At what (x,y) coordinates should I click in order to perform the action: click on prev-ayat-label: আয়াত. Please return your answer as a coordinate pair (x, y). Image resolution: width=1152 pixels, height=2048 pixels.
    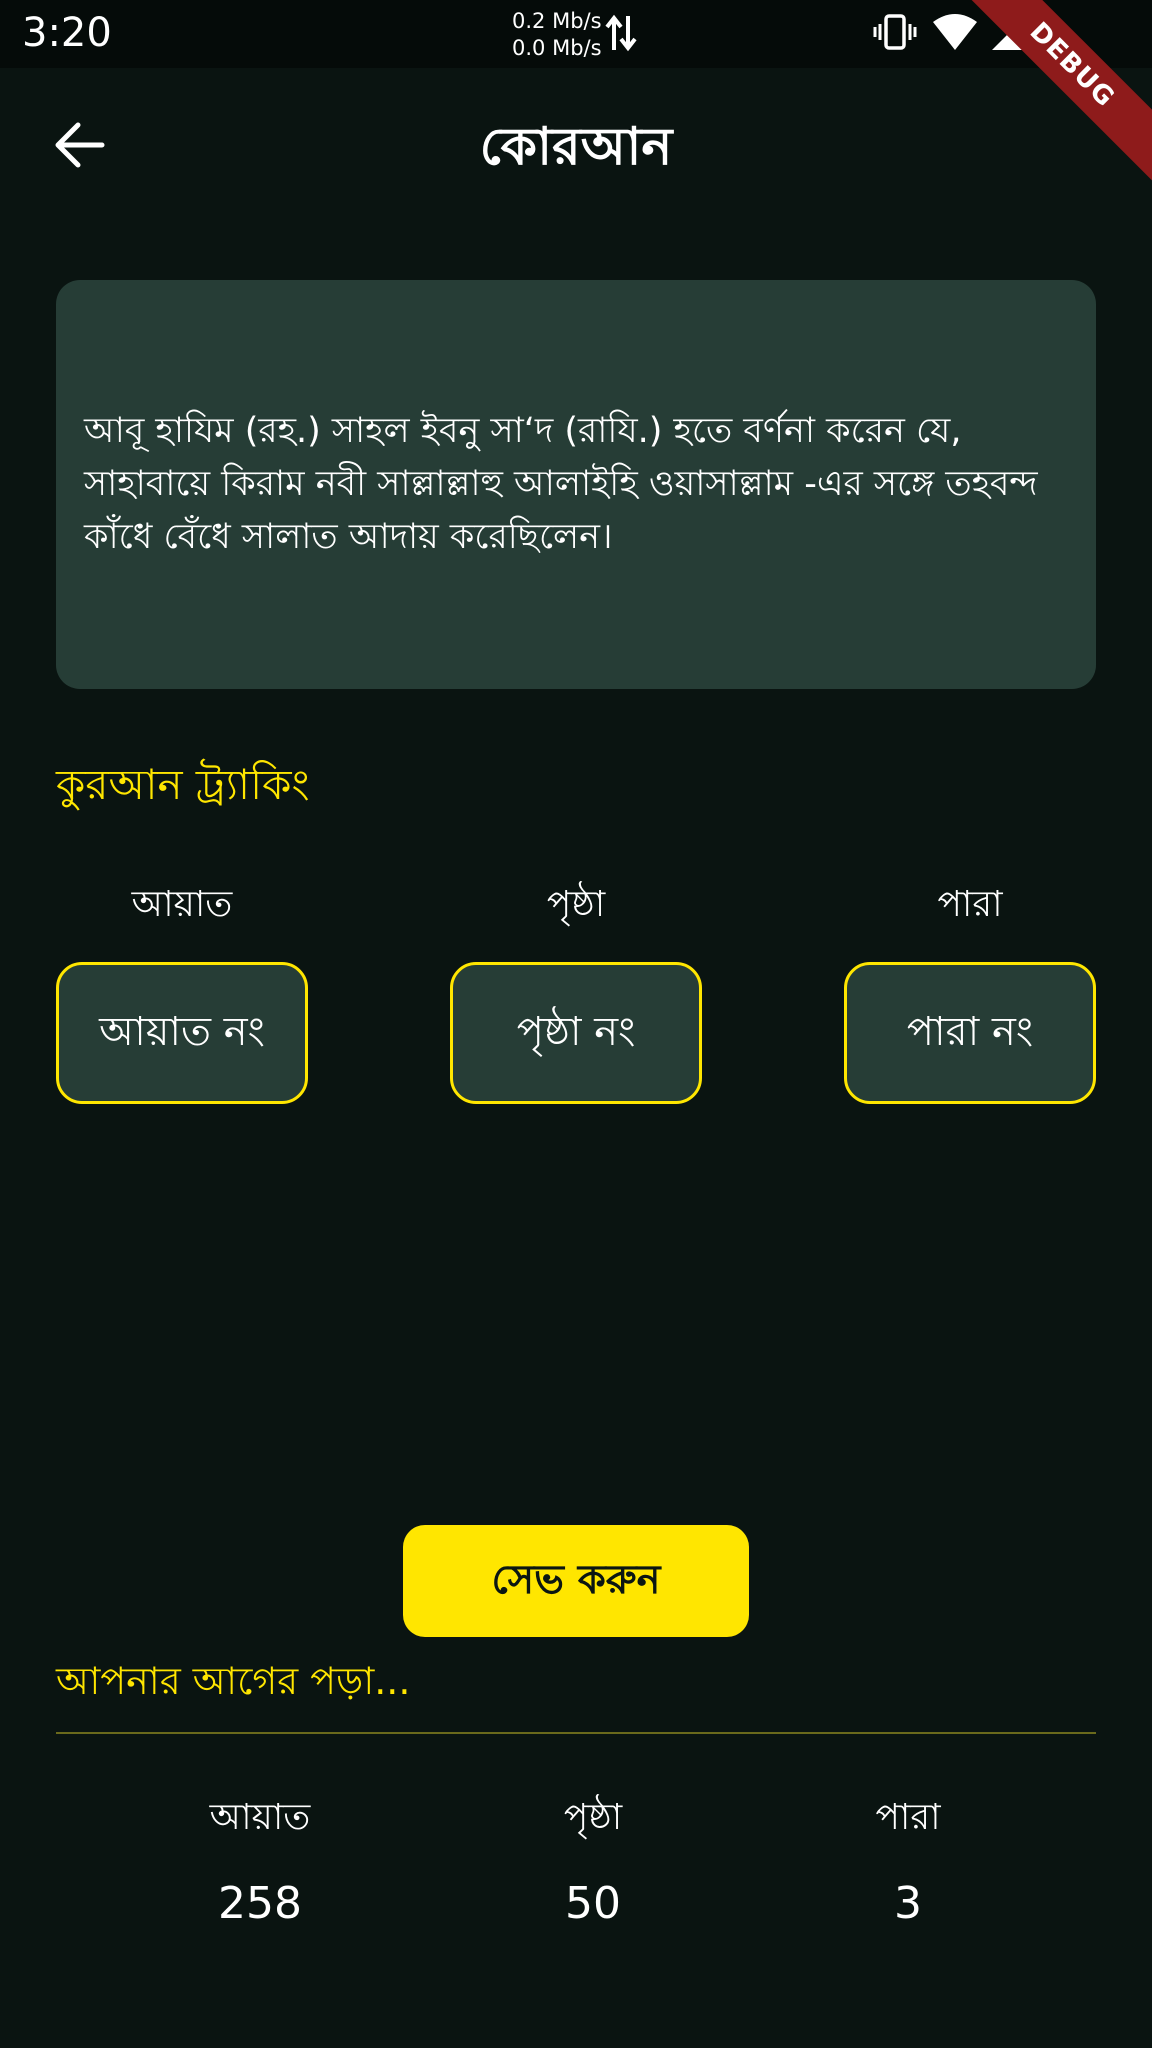
    Looking at the image, I should click on (260, 1817).